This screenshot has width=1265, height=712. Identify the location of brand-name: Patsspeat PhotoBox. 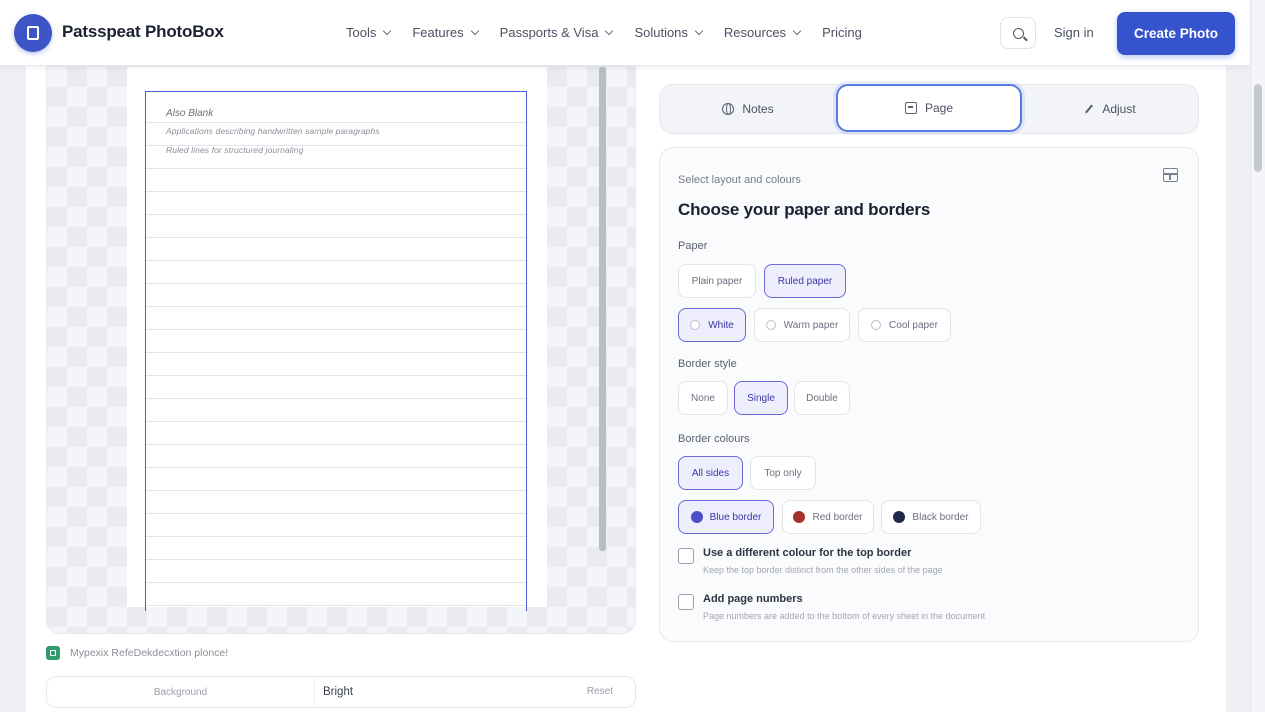
(143, 32).